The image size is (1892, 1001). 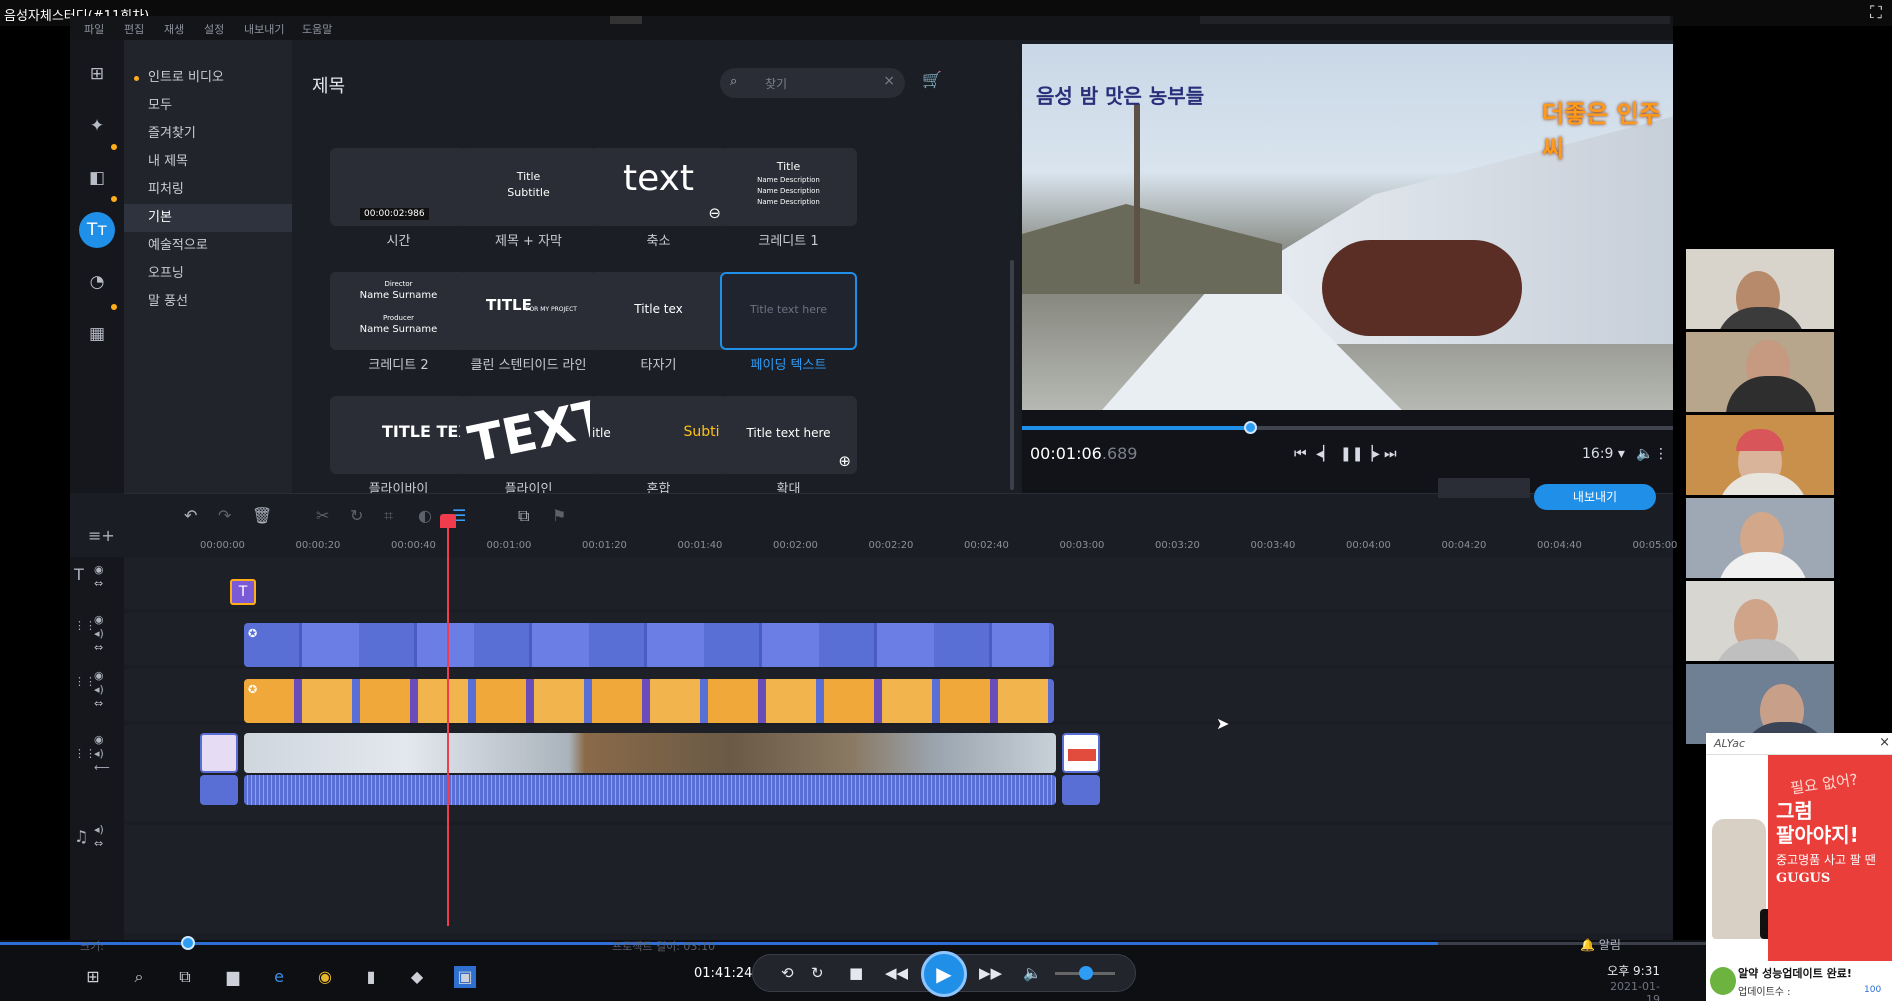 I want to click on title-tile-mix: itle Subtit, so click(x=658, y=435).